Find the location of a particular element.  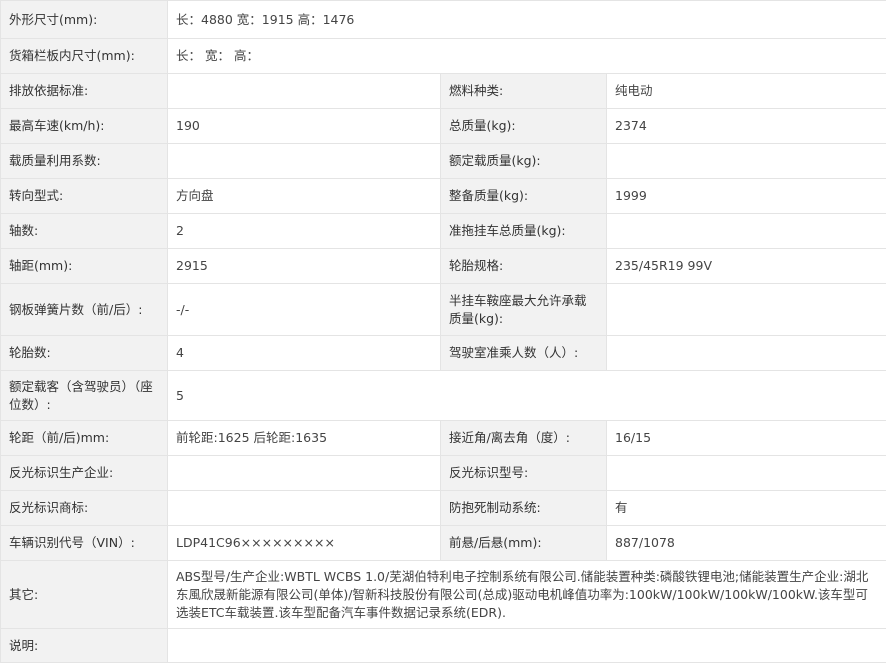

spec-label: 准拖挂车总质量(kg): is located at coordinates (524, 231).